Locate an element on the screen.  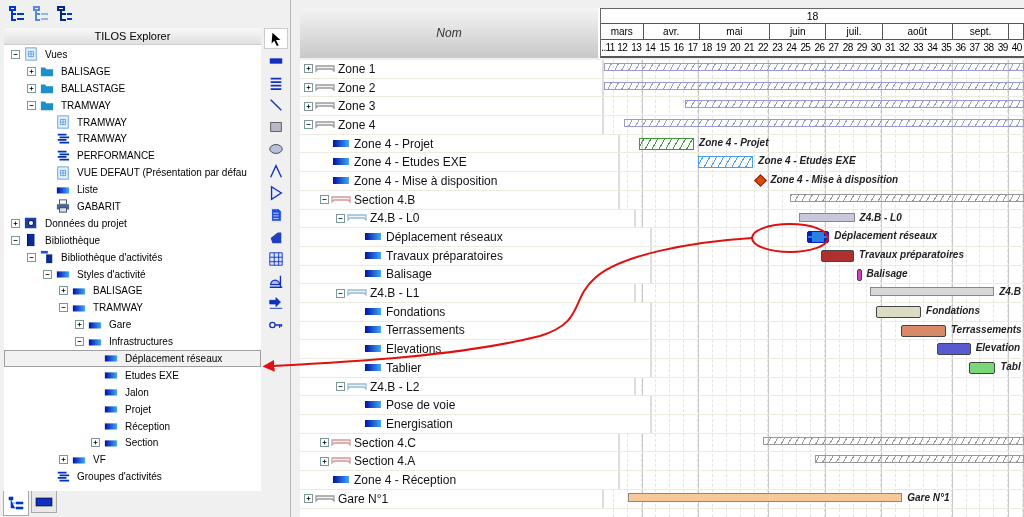
document-icon is located at coordinates (276, 214).